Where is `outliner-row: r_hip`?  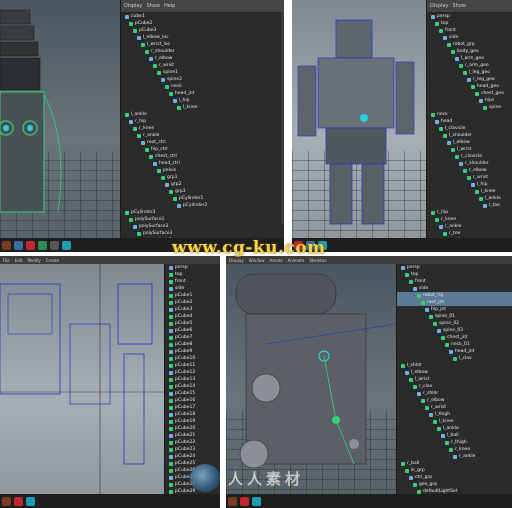
outliner-row: r_hip is located at coordinates (469, 212).